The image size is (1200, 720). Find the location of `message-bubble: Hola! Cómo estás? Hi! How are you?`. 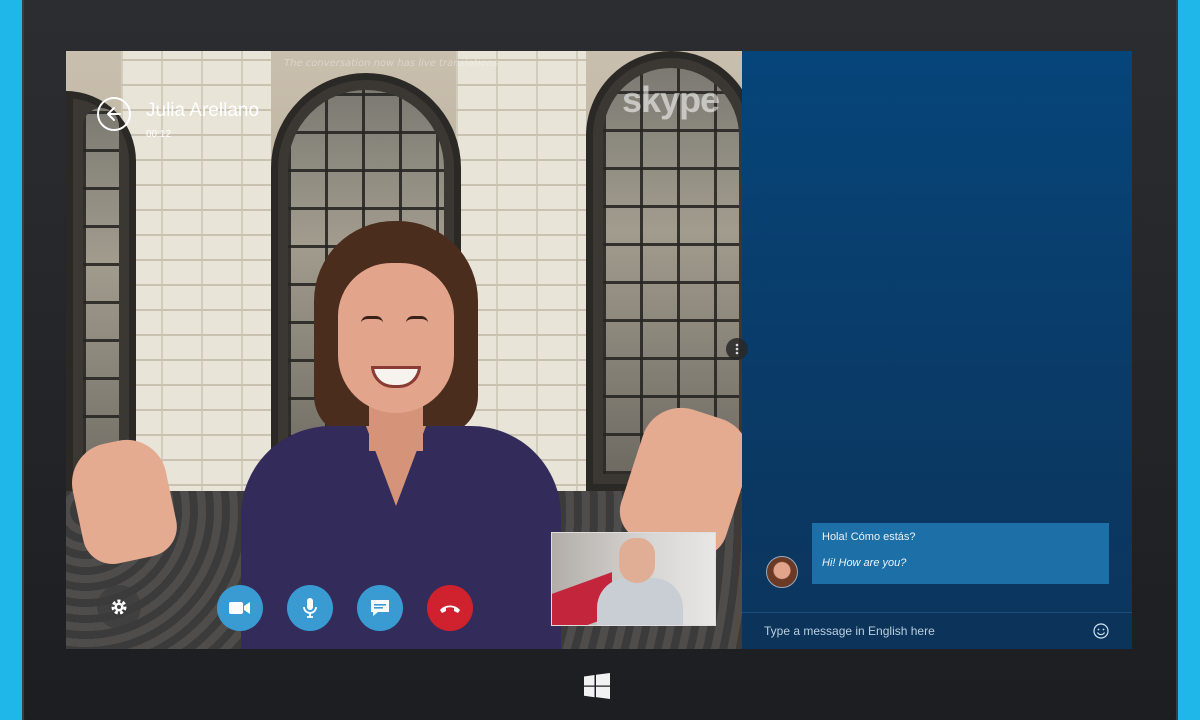

message-bubble: Hola! Cómo estás? Hi! How are you? is located at coordinates (960, 553).